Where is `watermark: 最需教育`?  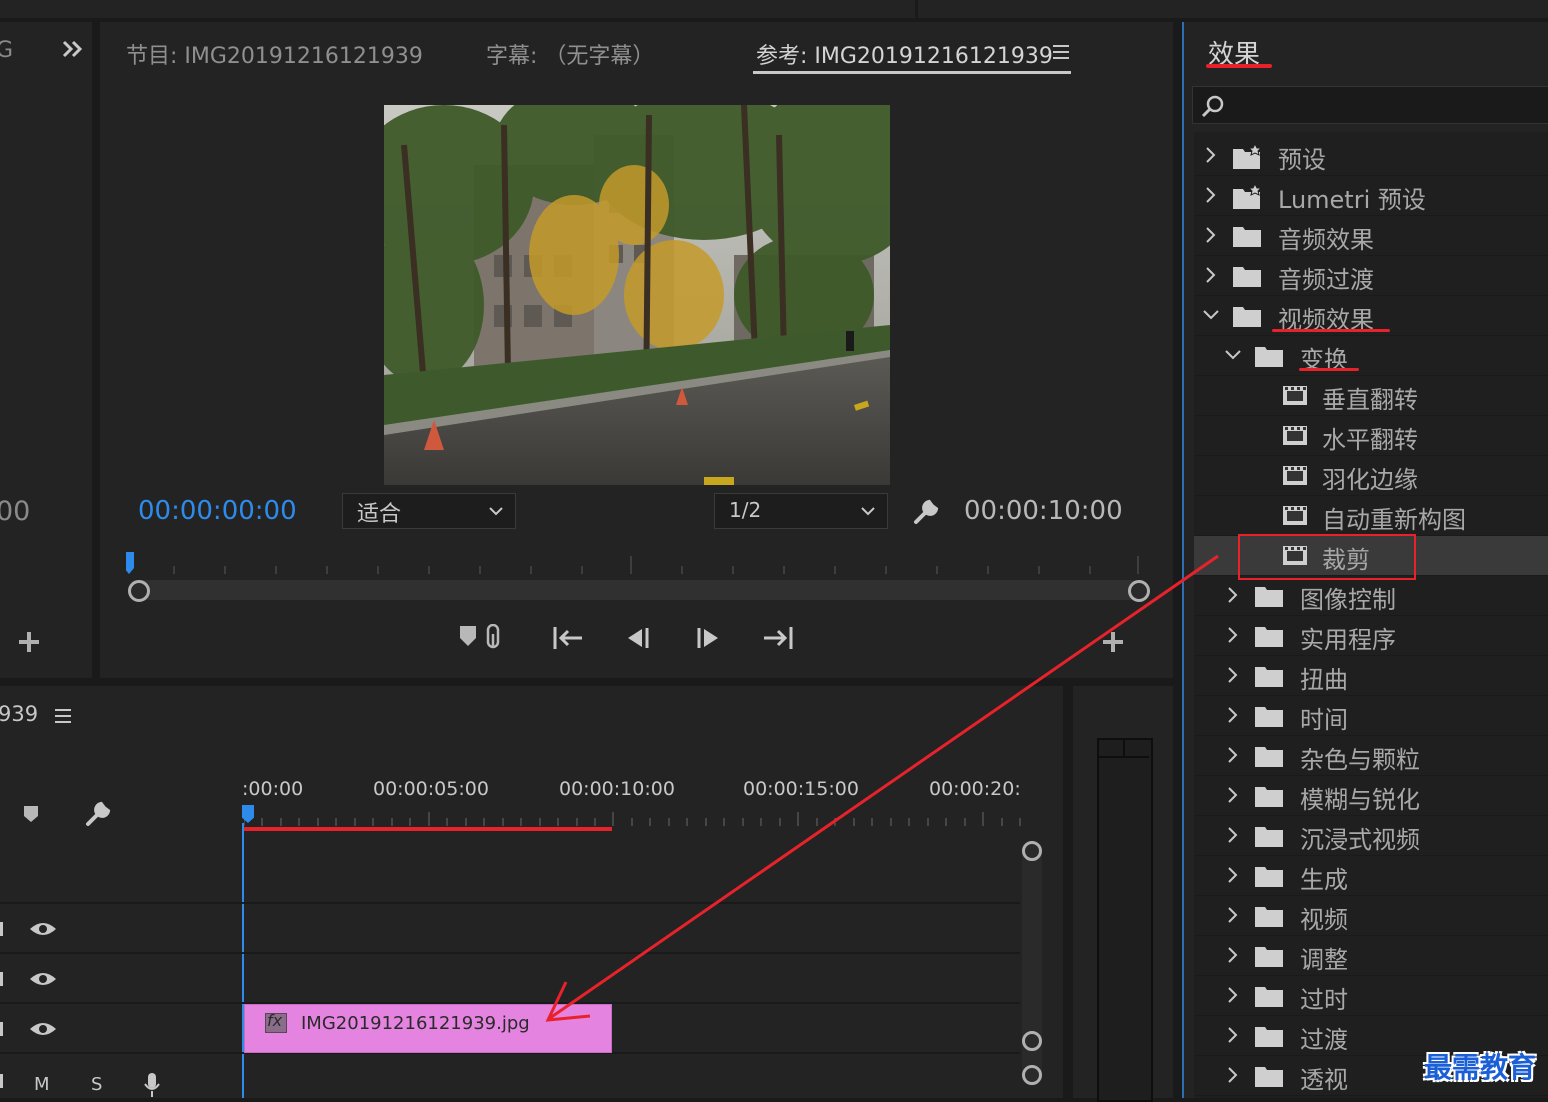
watermark: 最需教育 is located at coordinates (1480, 1067).